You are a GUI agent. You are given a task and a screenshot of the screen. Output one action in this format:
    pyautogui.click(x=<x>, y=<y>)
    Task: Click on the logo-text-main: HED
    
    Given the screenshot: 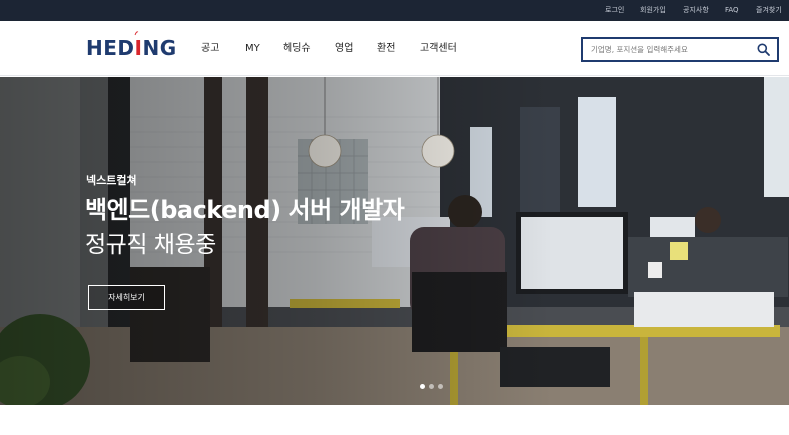 What is the action you would take?
    pyautogui.click(x=110, y=48)
    